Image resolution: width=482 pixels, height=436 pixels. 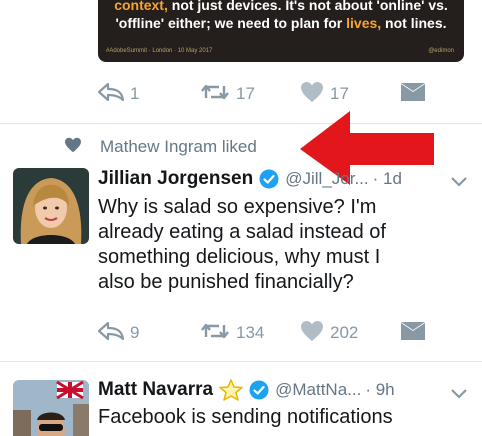 I want to click on tweet-text-line: Facebook is sending notifications, so click(x=245, y=417).